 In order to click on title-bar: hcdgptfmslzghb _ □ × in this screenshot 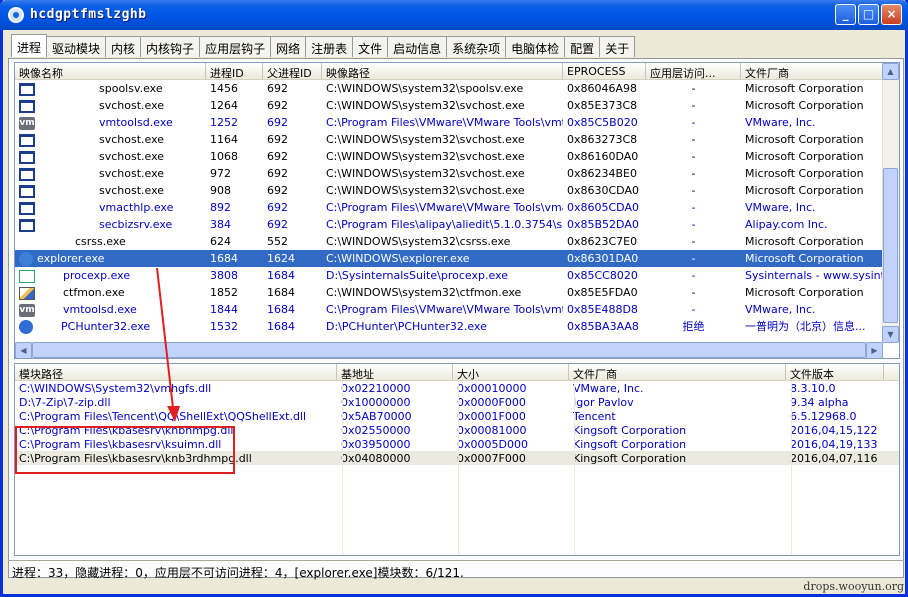, I will do `click(454, 15)`.